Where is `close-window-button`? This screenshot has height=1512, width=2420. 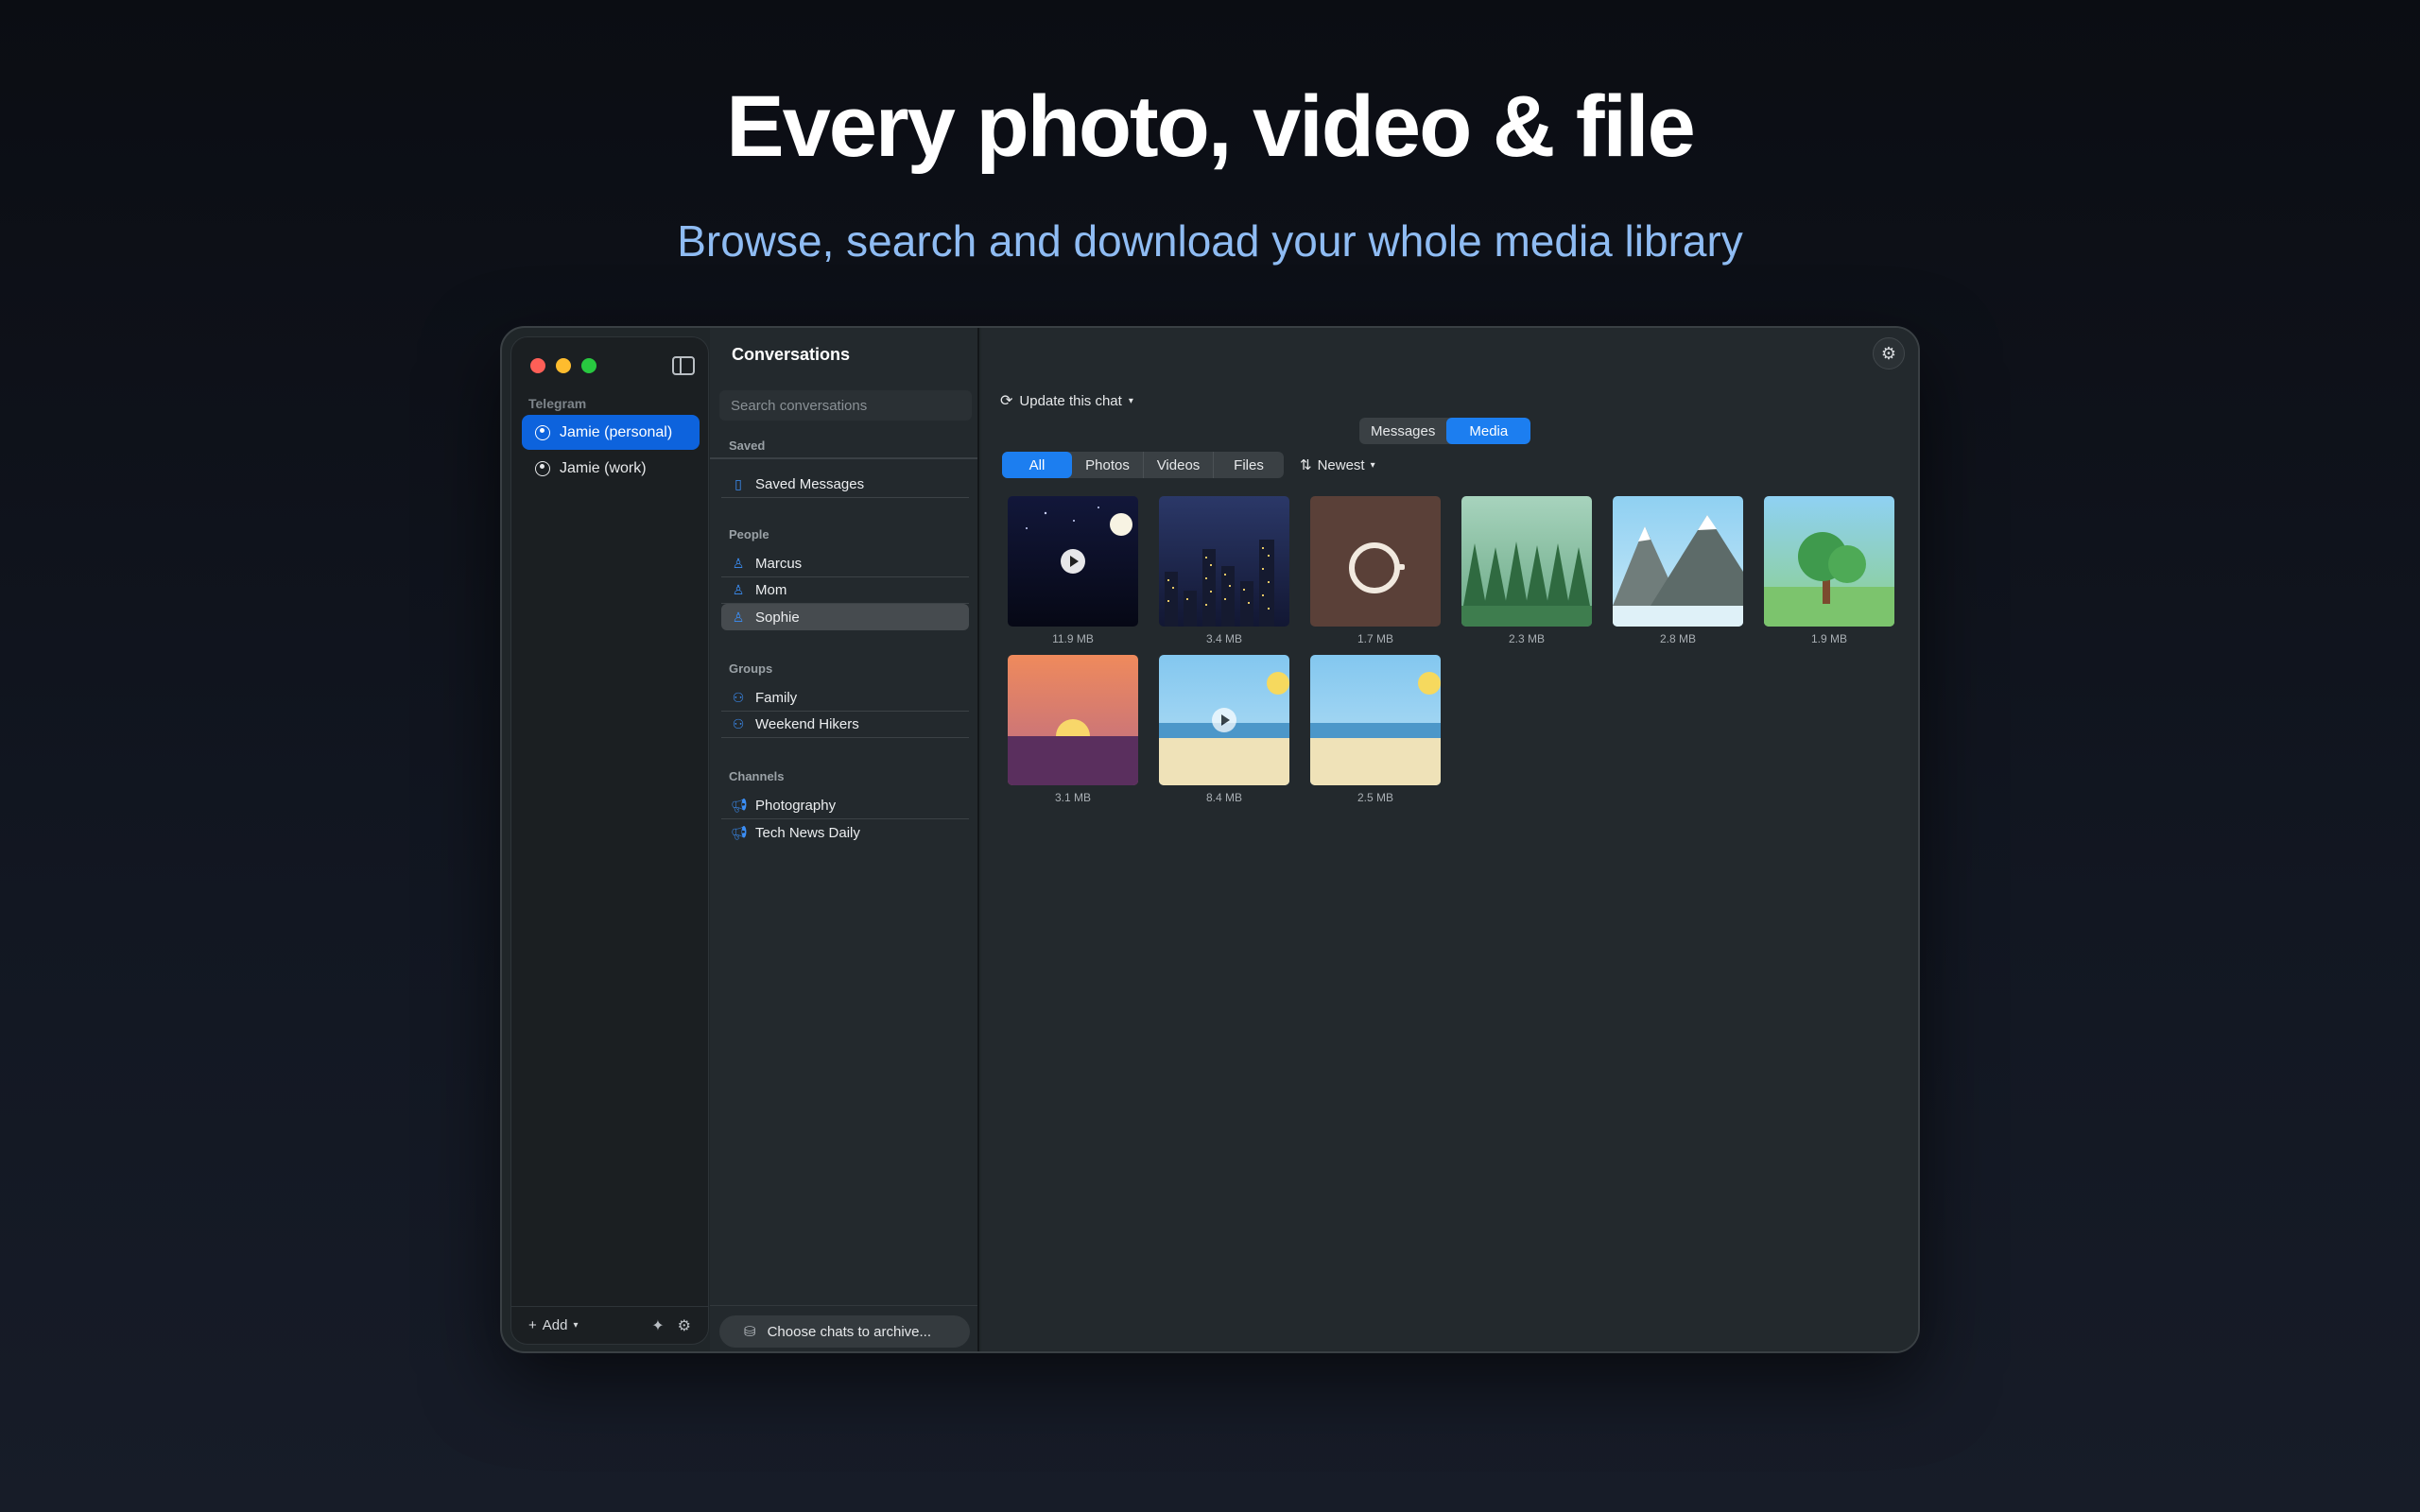
close-window-button is located at coordinates (537, 365).